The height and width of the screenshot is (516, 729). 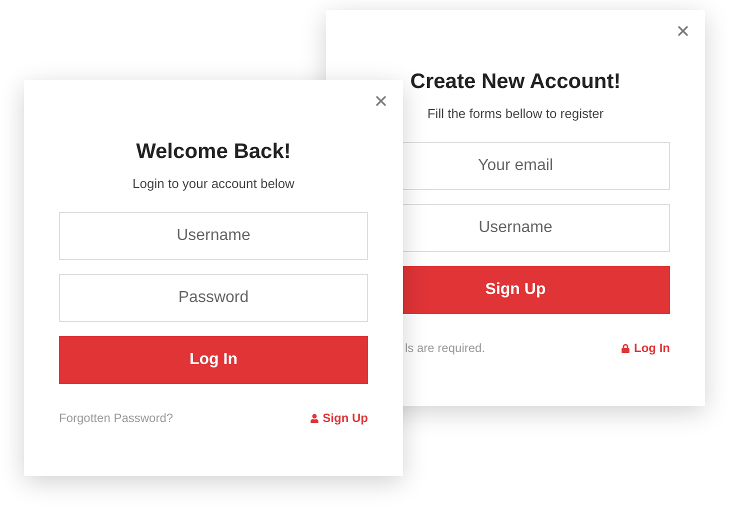 I want to click on dialog-subtitle: Login to your account below, so click(x=214, y=184).